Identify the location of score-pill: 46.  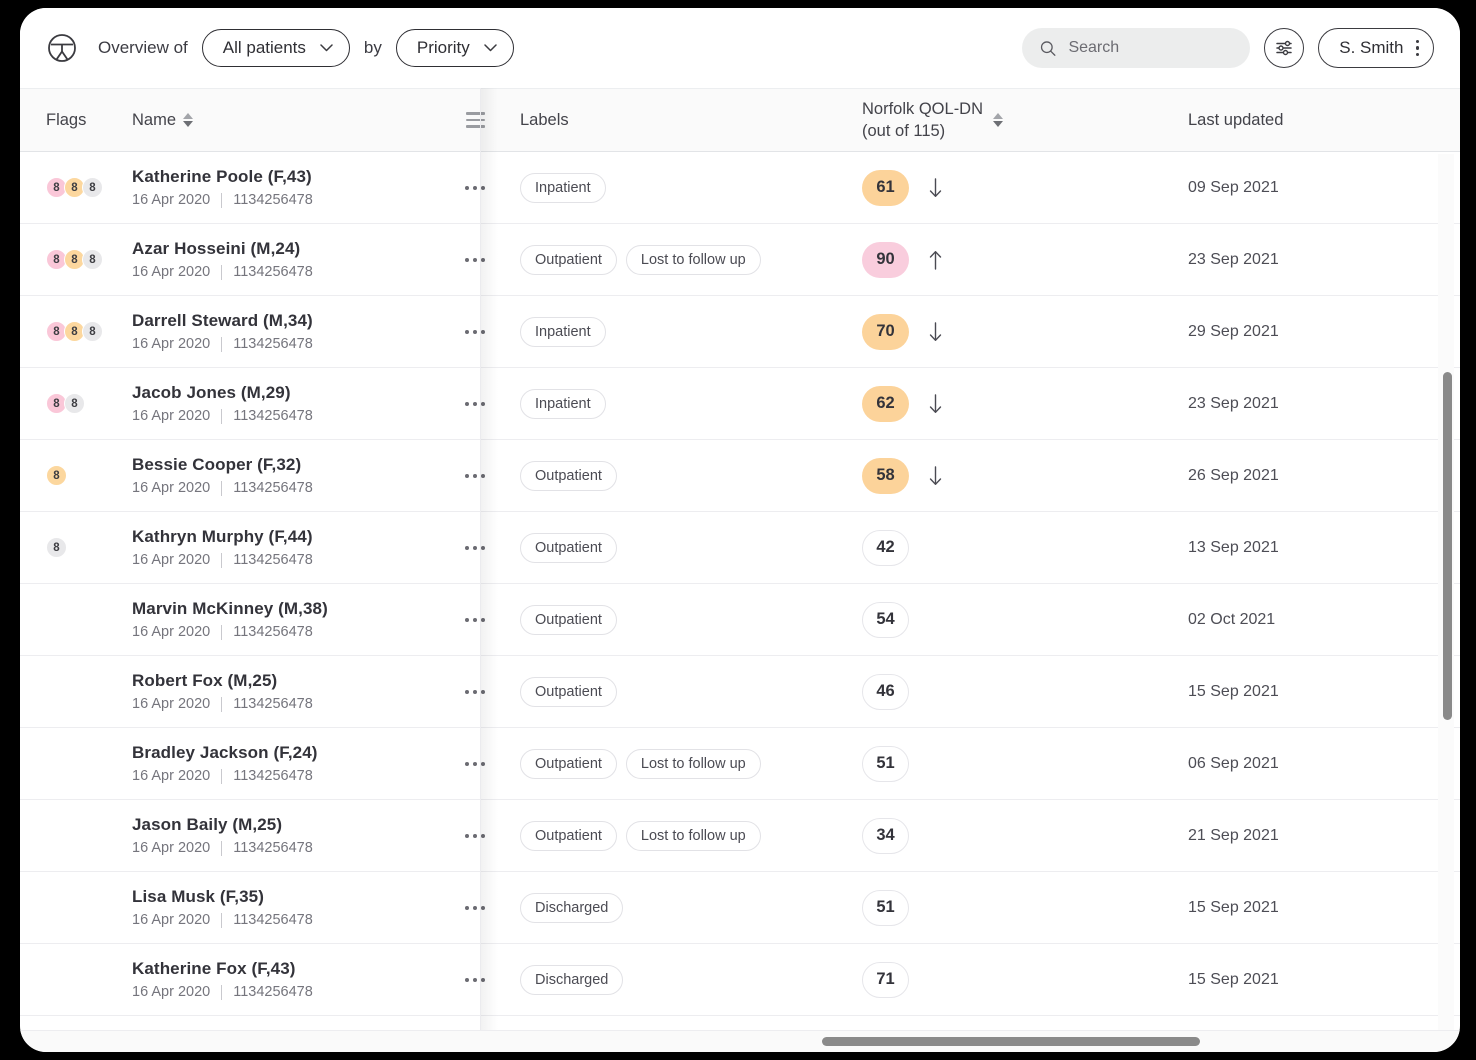
(885, 691).